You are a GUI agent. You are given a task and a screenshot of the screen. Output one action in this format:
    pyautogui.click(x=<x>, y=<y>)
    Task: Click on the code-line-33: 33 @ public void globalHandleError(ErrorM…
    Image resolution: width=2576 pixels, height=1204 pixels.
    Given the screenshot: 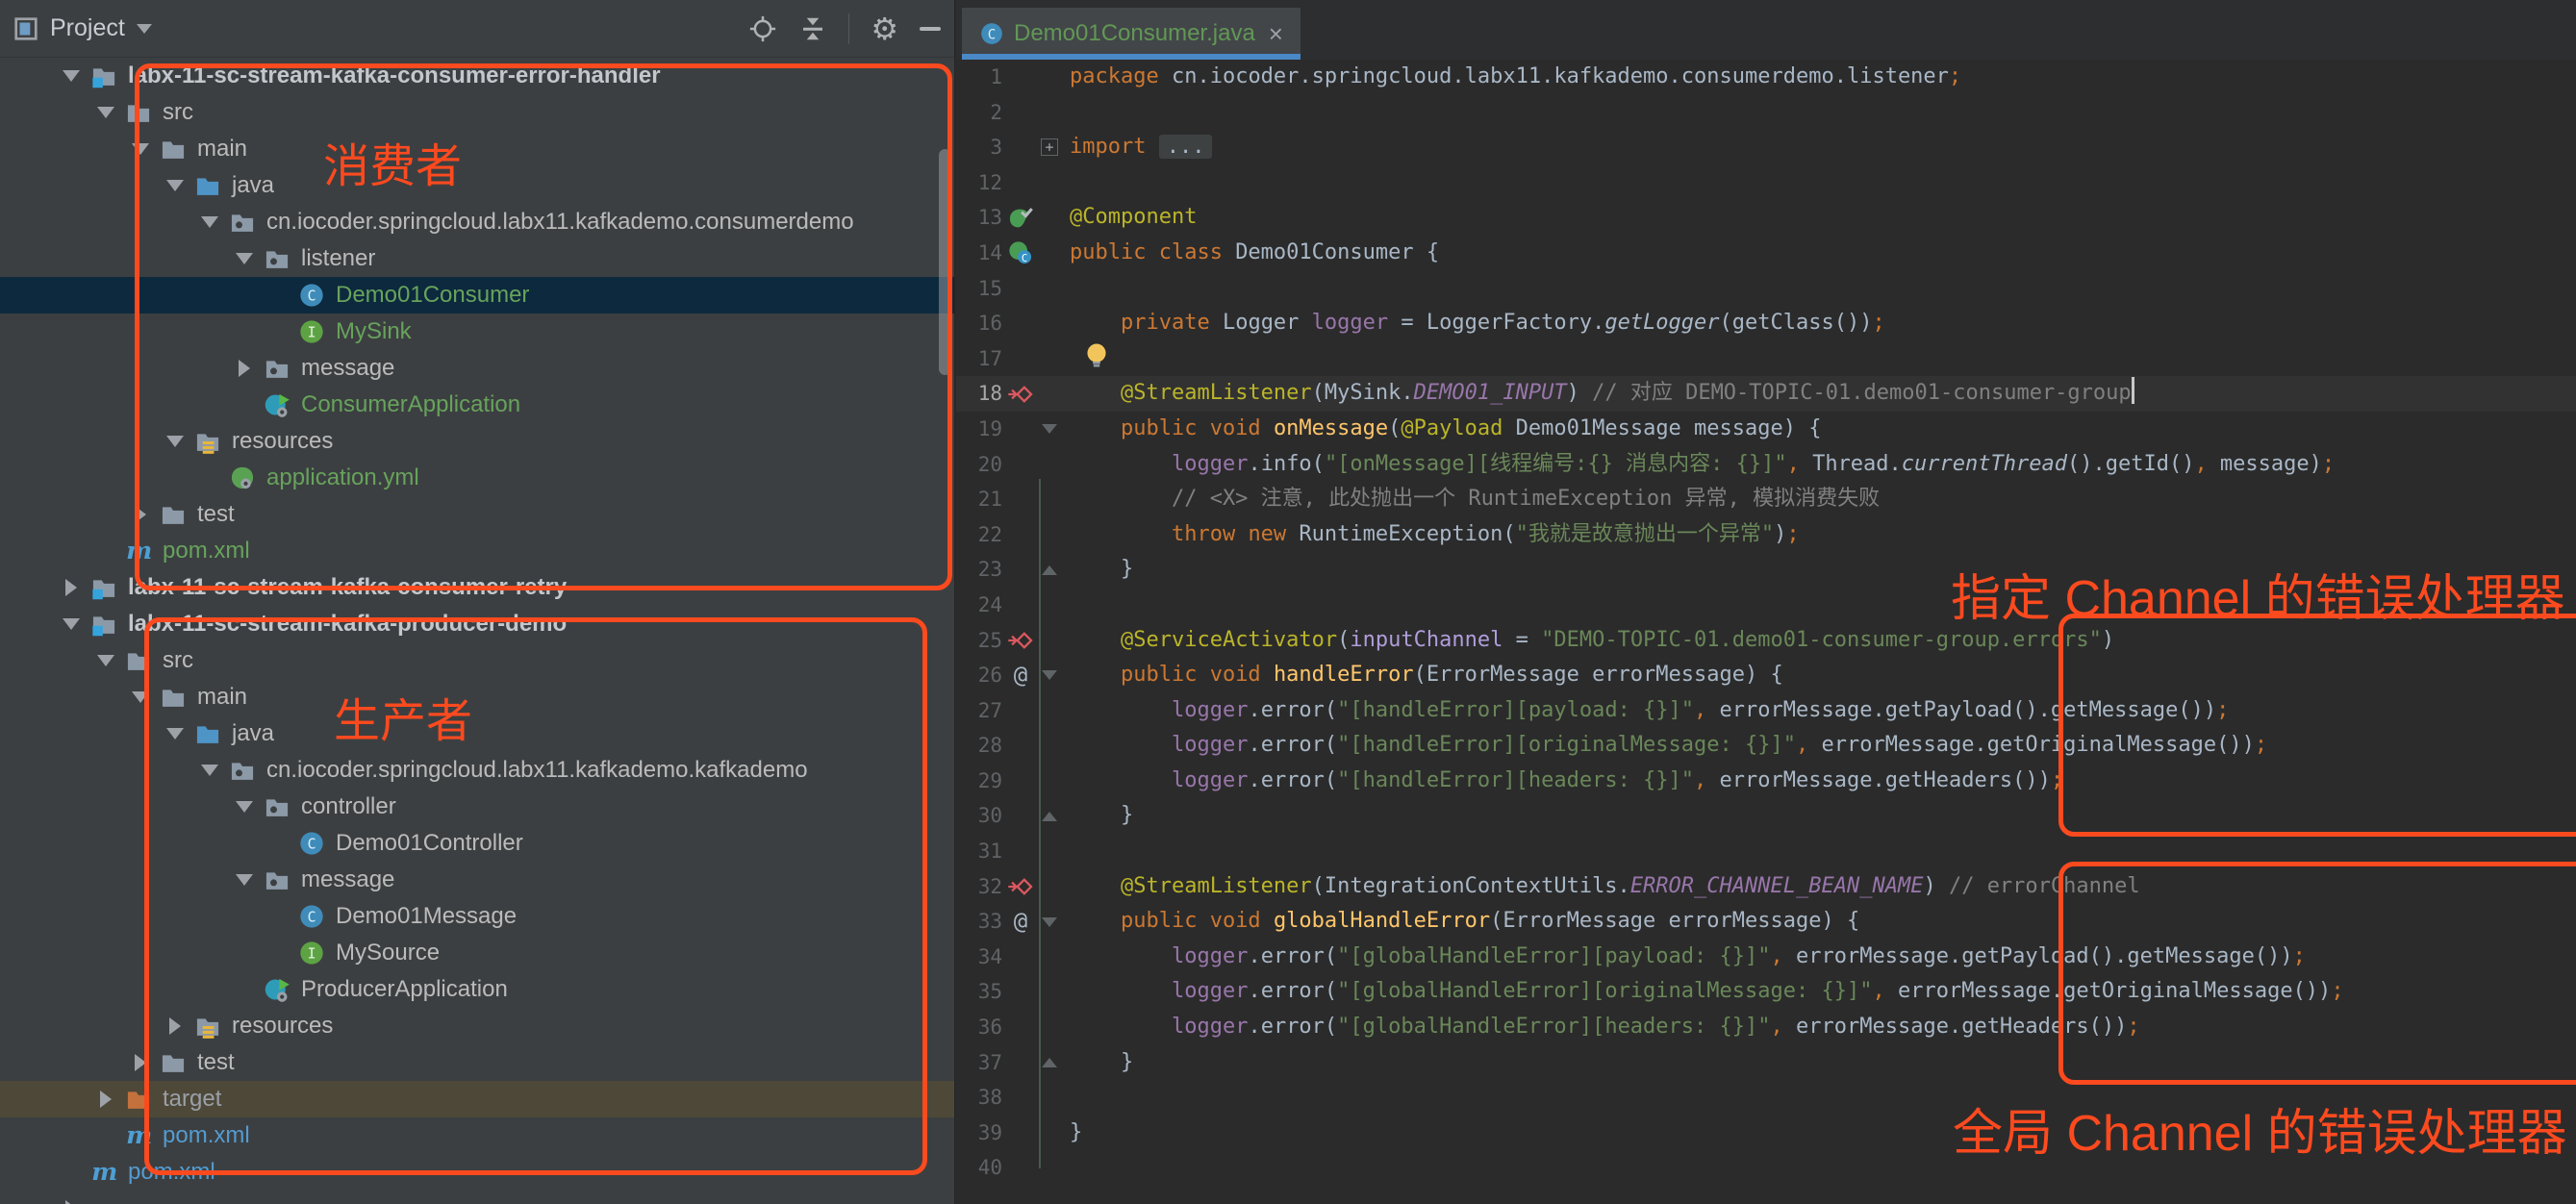 What is the action you would take?
    pyautogui.click(x=1766, y=922)
    